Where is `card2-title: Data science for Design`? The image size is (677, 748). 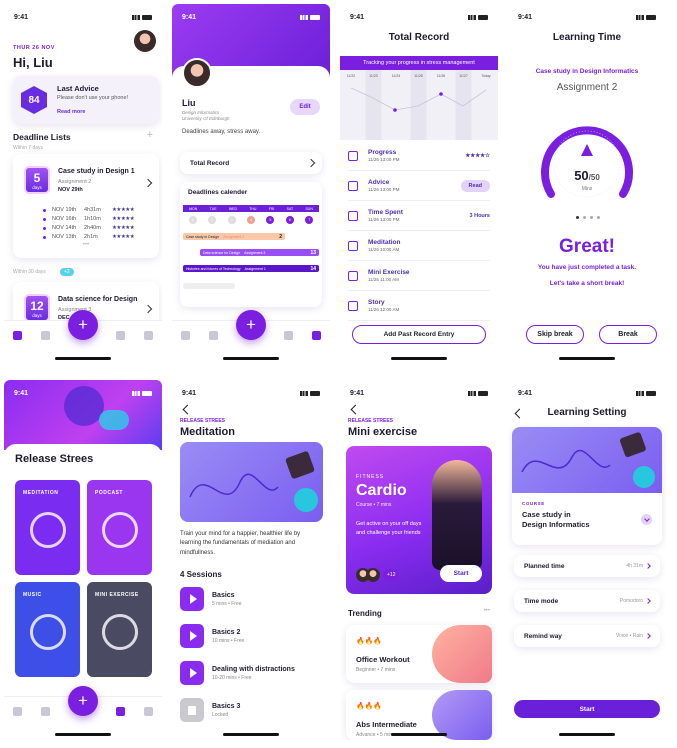 card2-title: Data science for Design is located at coordinates (98, 299).